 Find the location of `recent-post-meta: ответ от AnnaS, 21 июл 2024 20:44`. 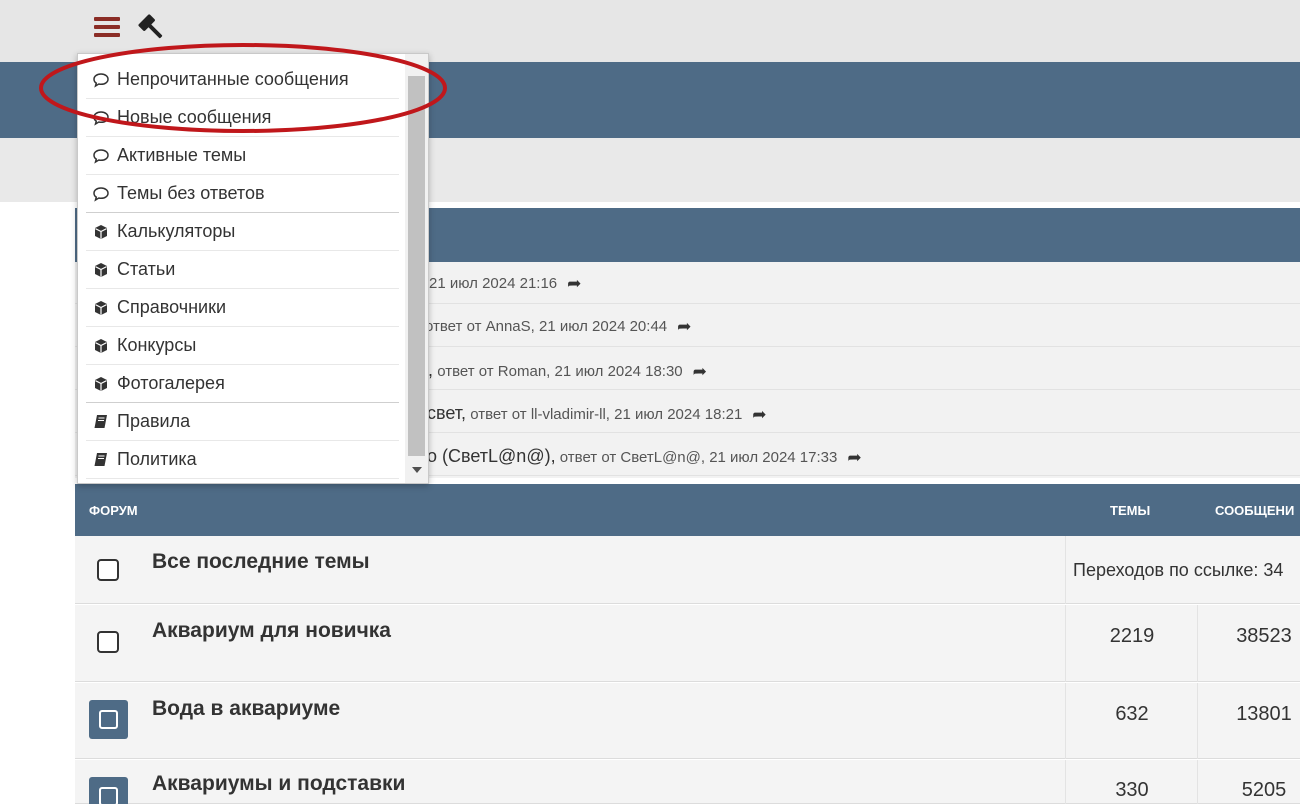

recent-post-meta: ответ от AnnaS, 21 июл 2024 20:44 is located at coordinates (546, 326).